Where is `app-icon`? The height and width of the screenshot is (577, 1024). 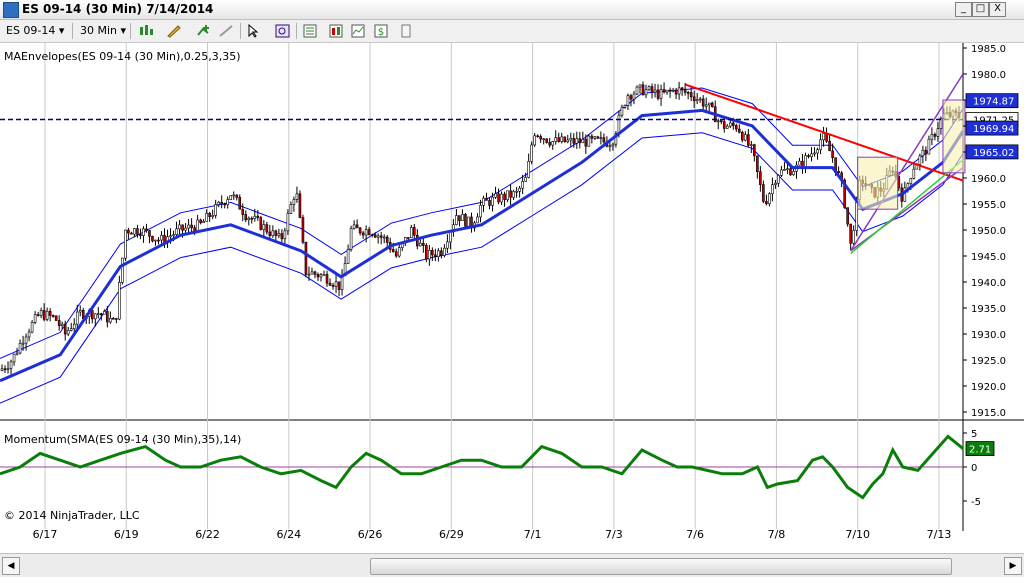 app-icon is located at coordinates (11, 10).